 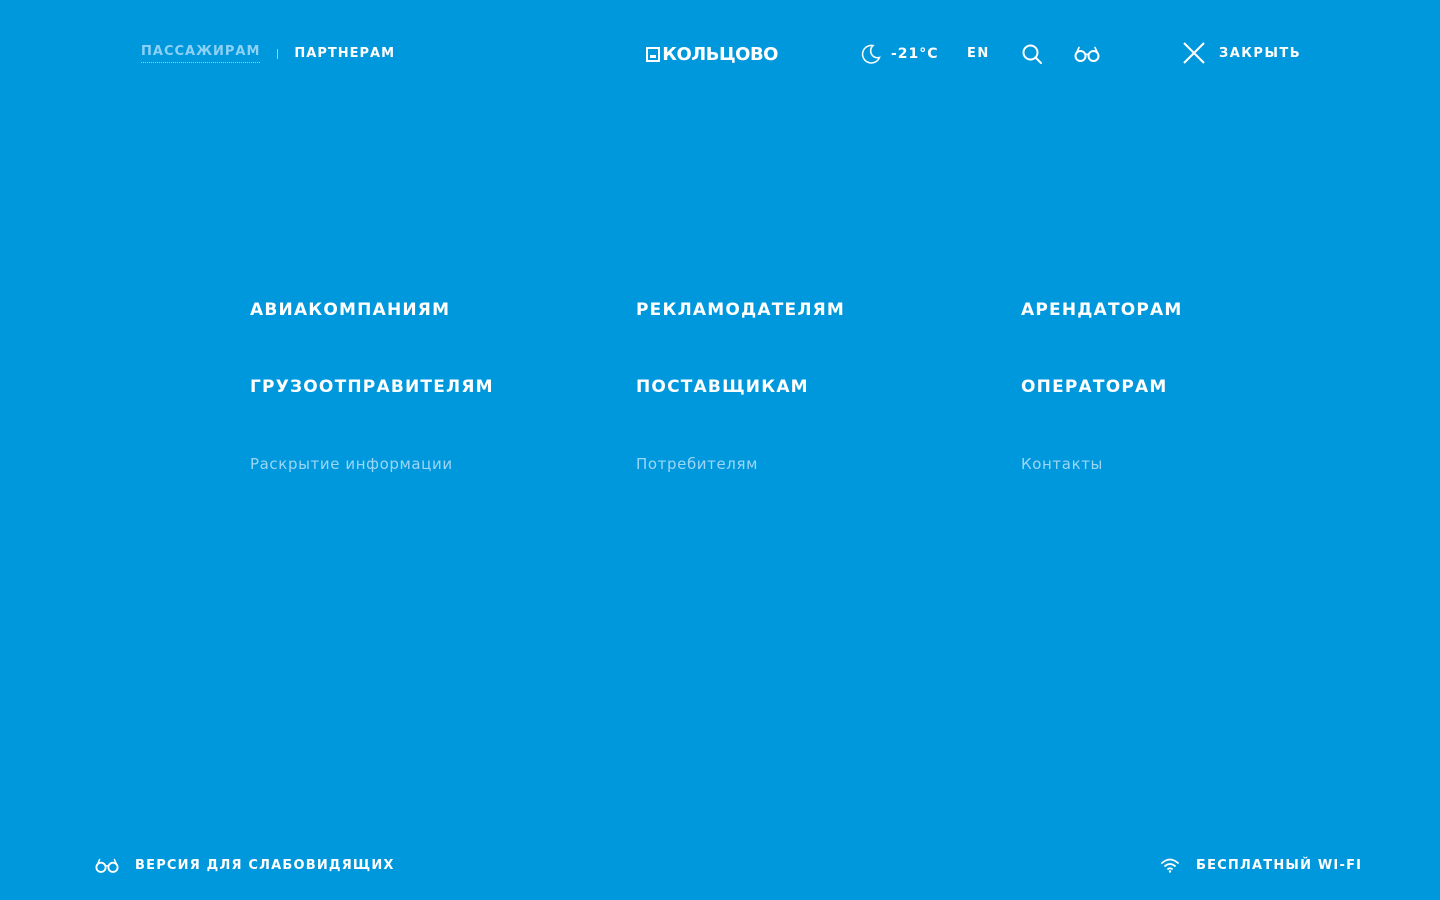 I want to click on accessibility-version-link: ВЕРСИЯ ДЛЯ СЛАБОВИДЯЩИХ, so click(x=245, y=865).